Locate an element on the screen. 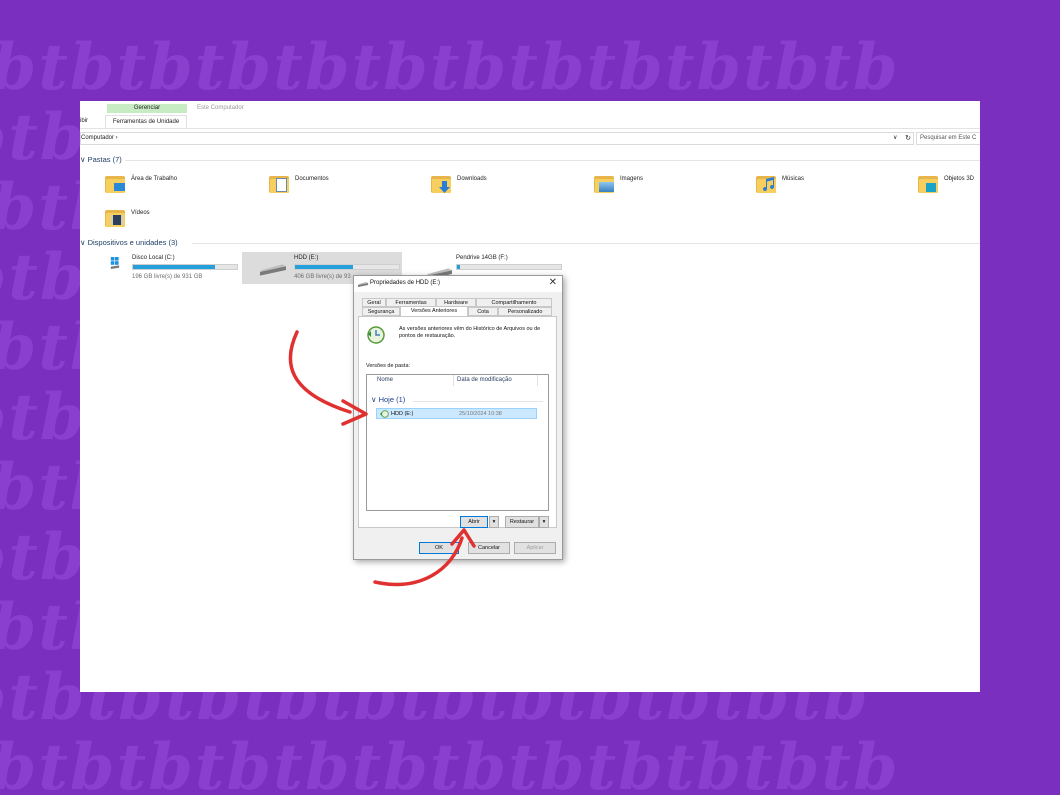  annotation-arrow-to-version-row is located at coordinates (320, 372).